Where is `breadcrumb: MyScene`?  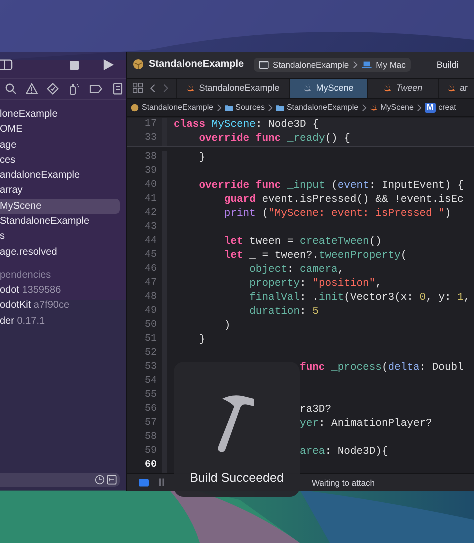
breadcrumb: MyScene is located at coordinates (392, 107).